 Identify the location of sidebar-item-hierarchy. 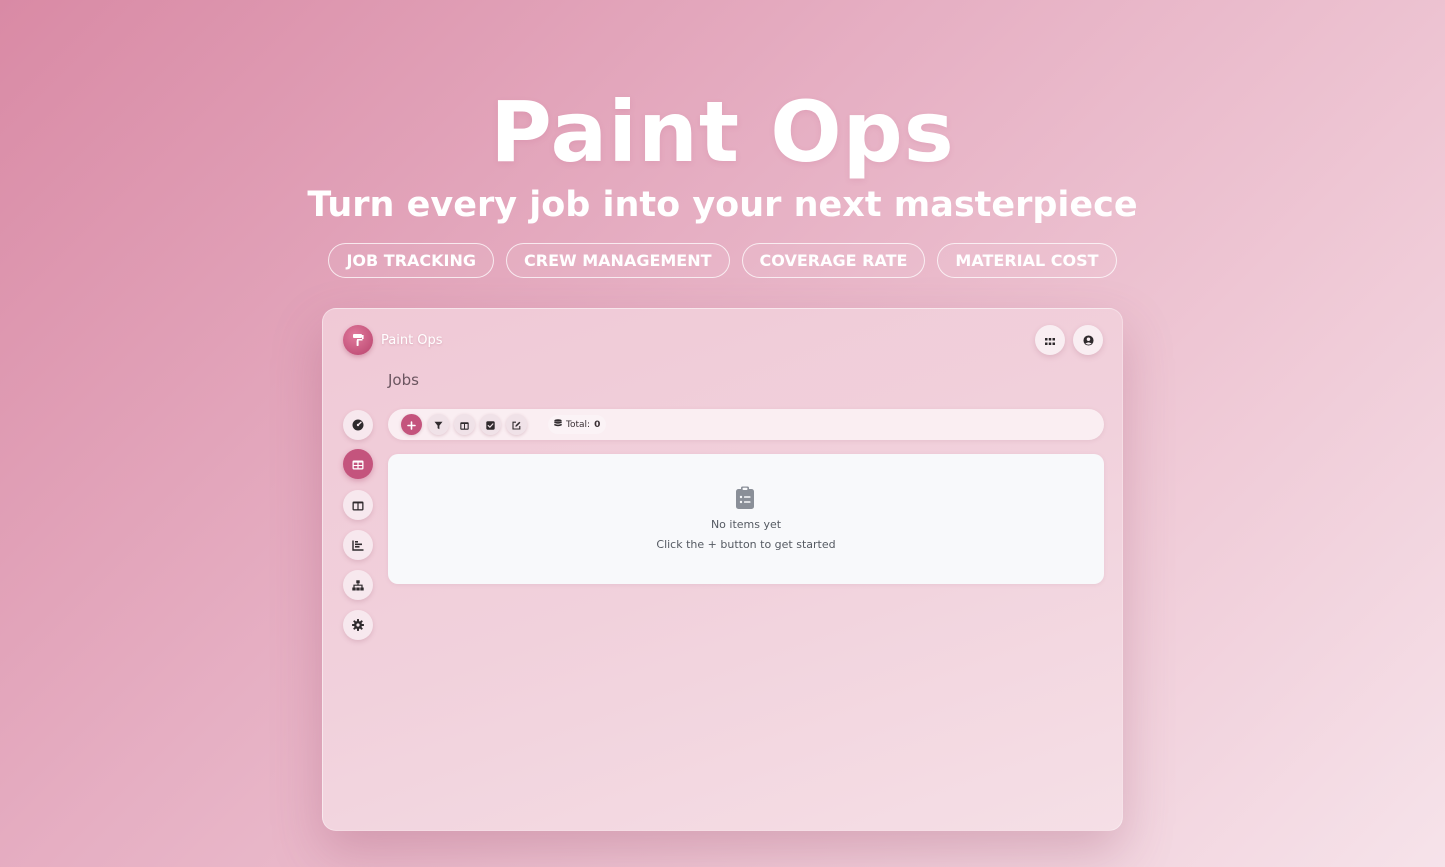
(358, 585).